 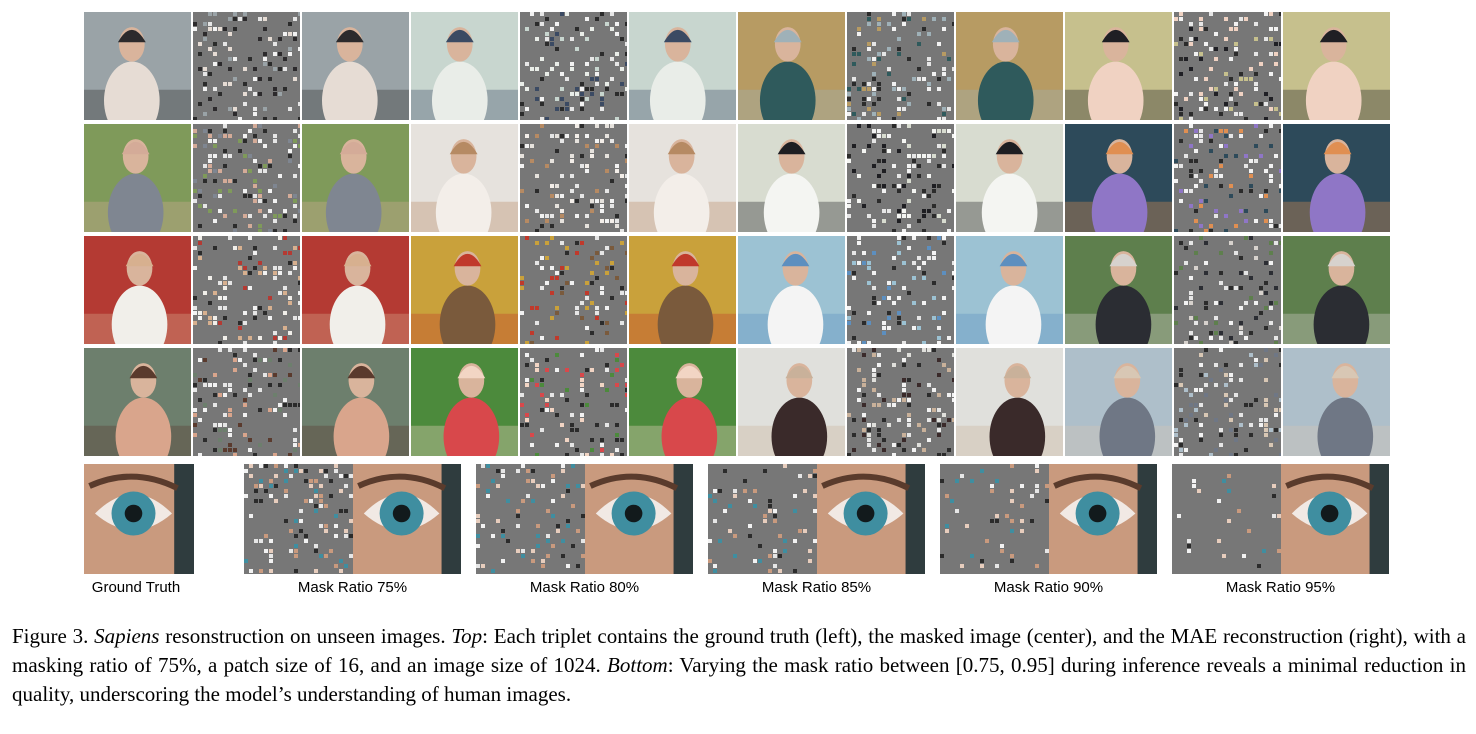 I want to click on mask-ratio-label: Mask Ratio 85%, so click(x=816, y=587).